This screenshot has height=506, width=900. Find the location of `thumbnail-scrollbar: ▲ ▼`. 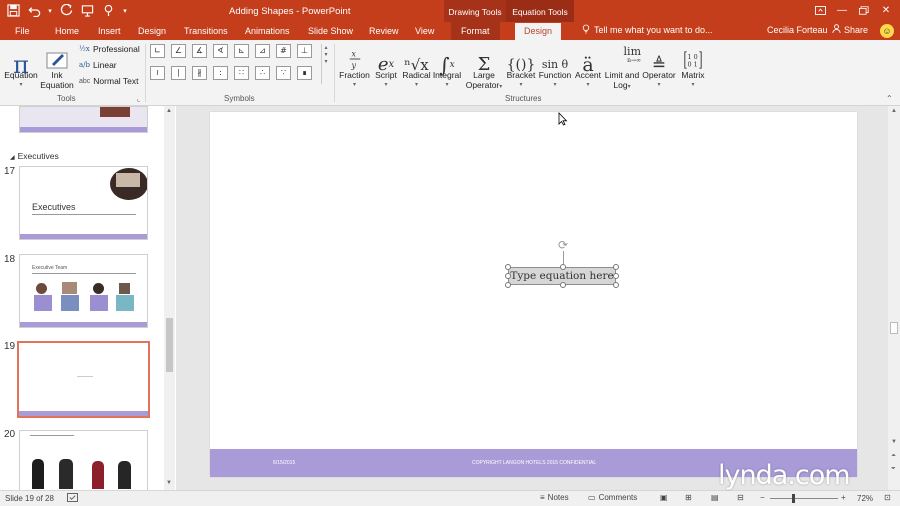

thumbnail-scrollbar: ▲ ▼ is located at coordinates (169, 298).